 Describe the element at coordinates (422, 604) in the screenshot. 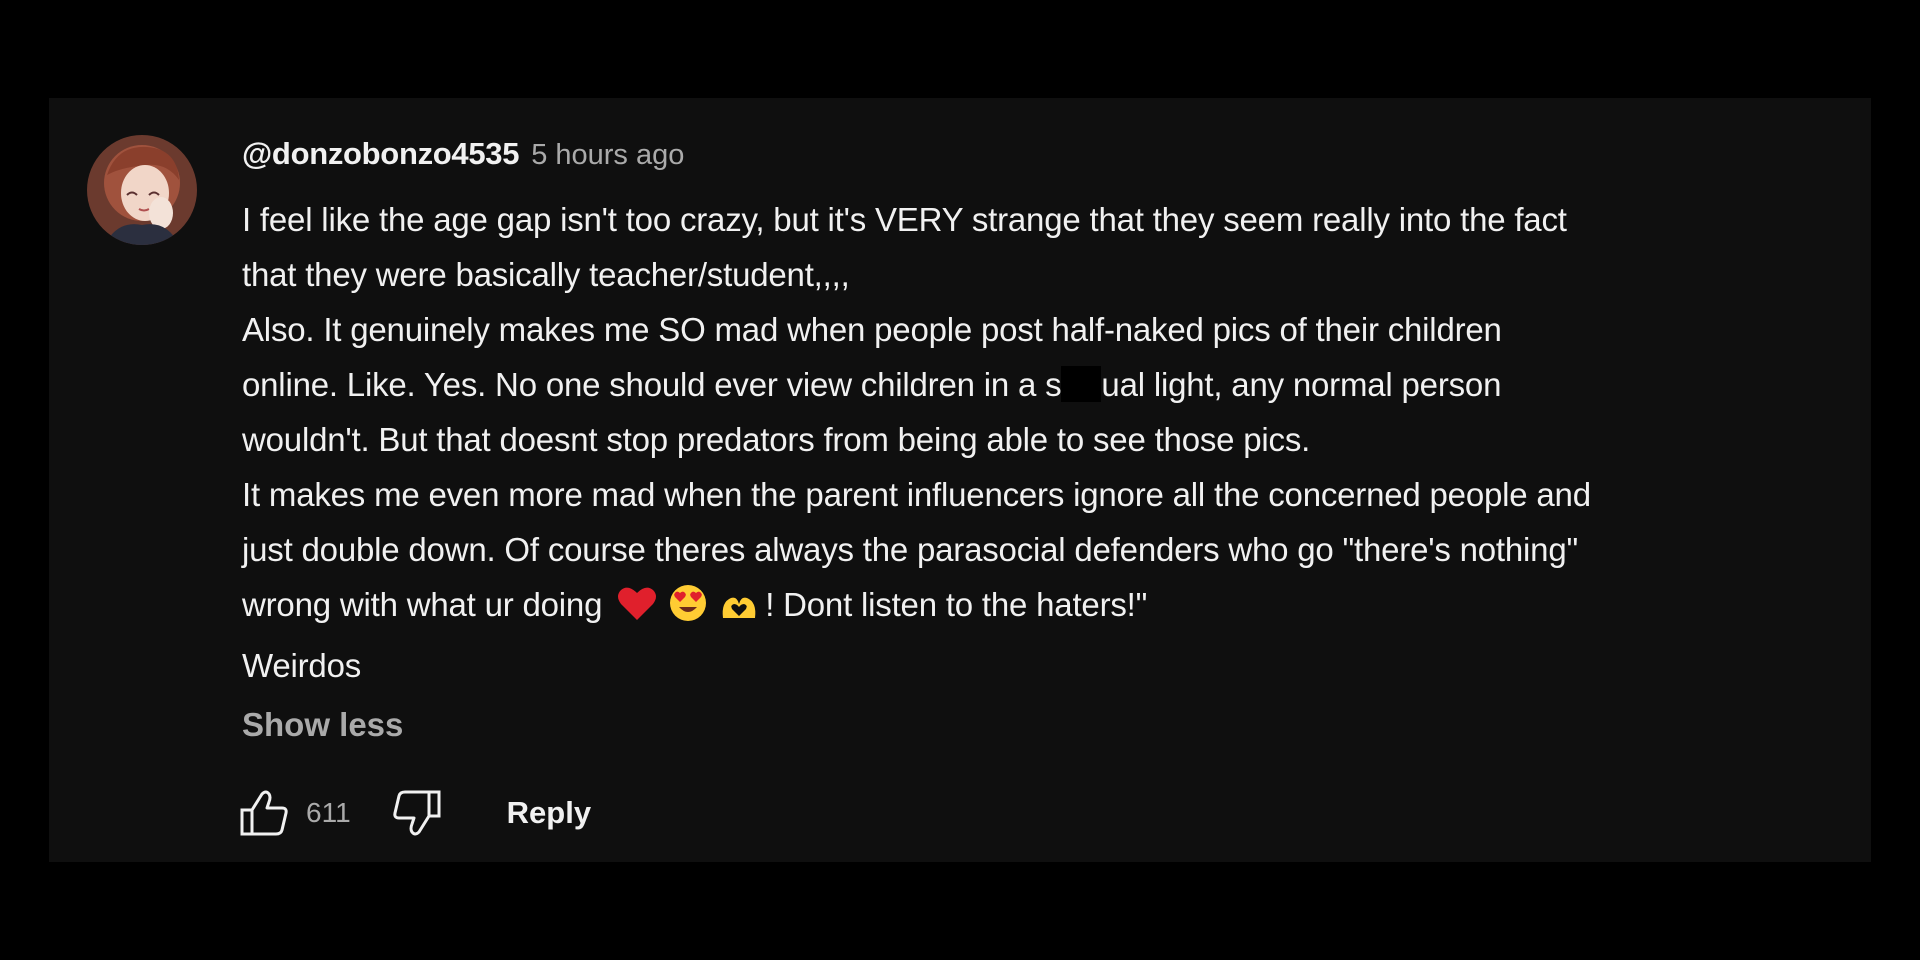

I see `comment-text: wrong with what ur doing` at that location.